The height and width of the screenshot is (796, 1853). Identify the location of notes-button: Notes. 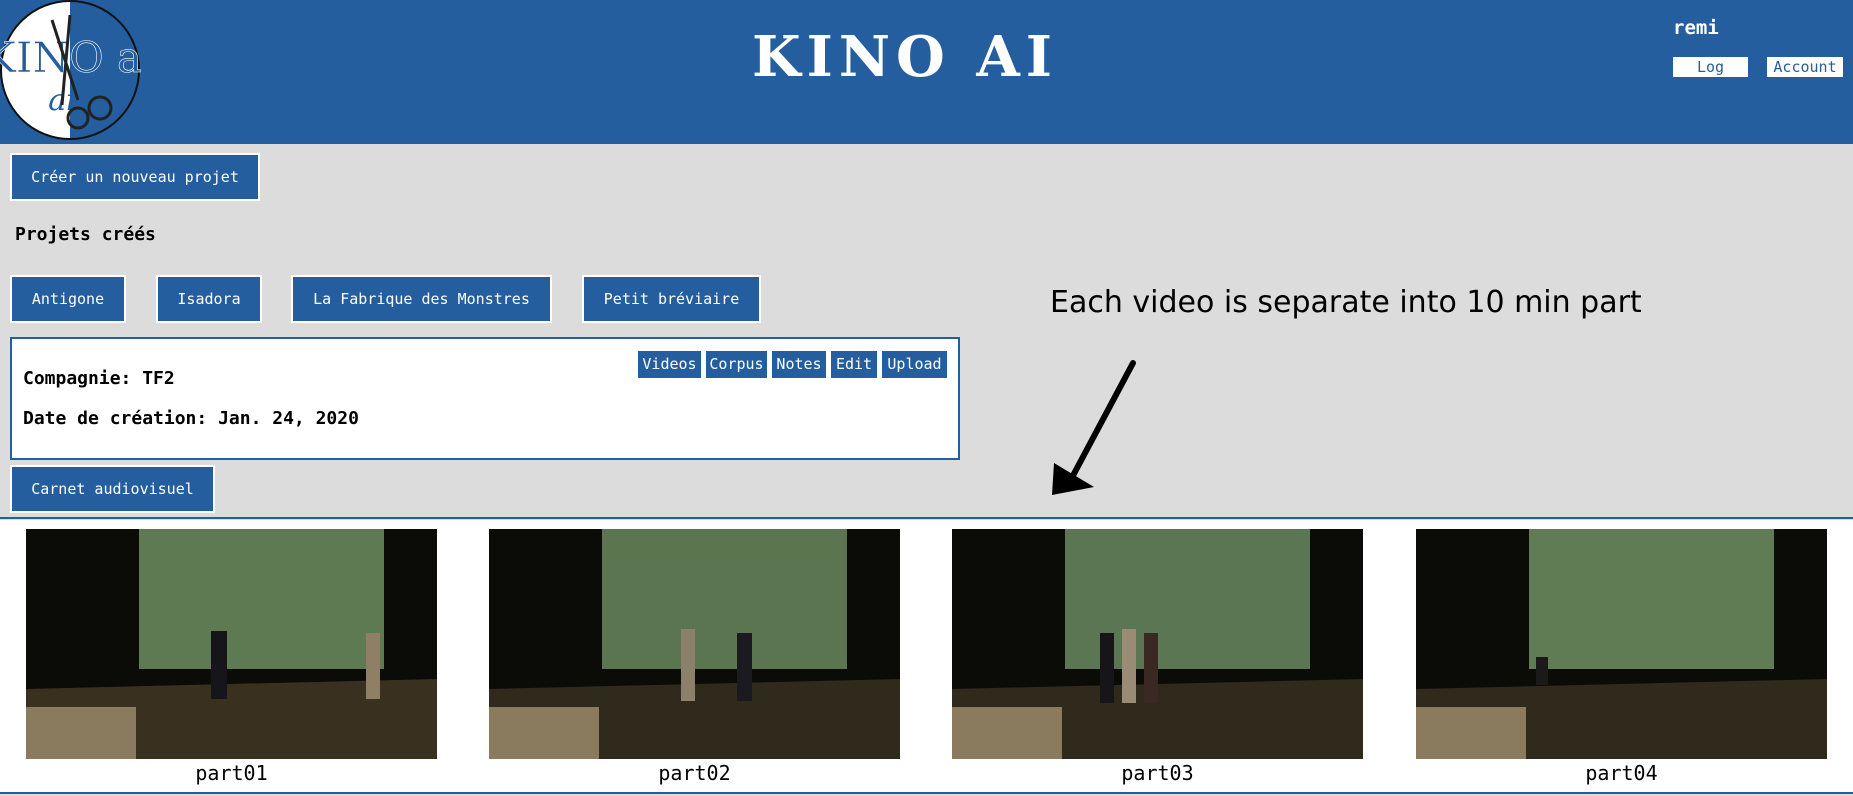
(799, 364).